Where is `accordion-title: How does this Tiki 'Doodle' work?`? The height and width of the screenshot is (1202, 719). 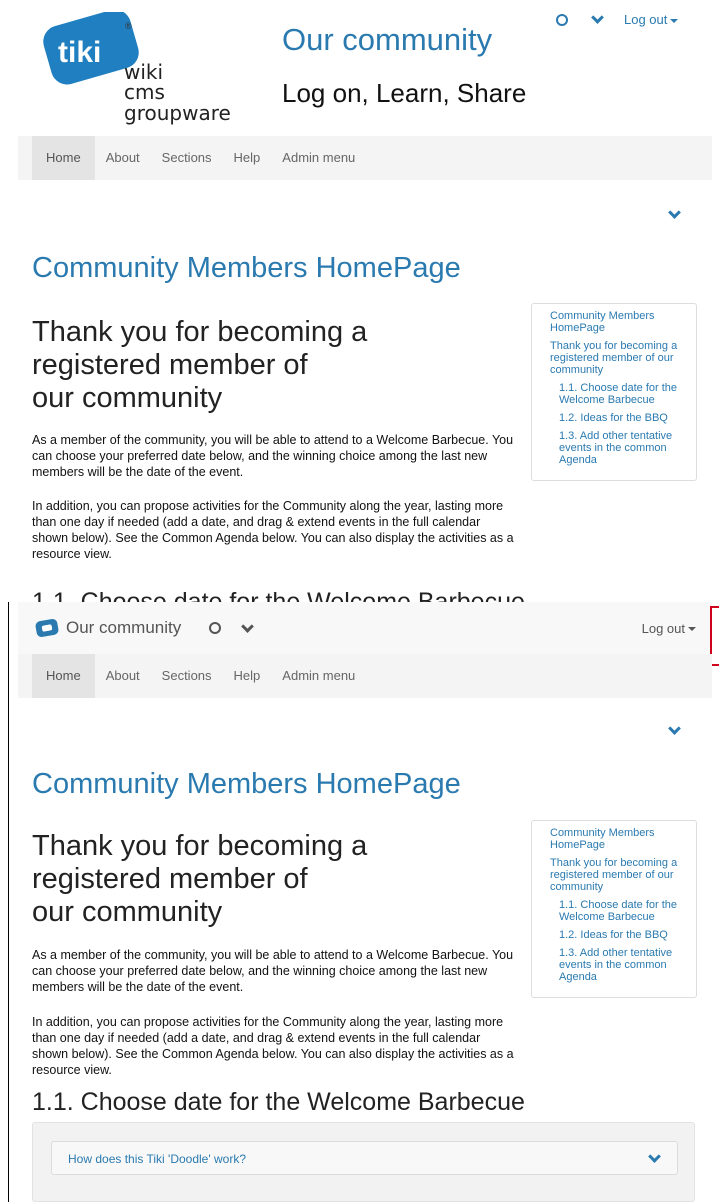 accordion-title: How does this Tiki 'Doodle' work? is located at coordinates (157, 1159).